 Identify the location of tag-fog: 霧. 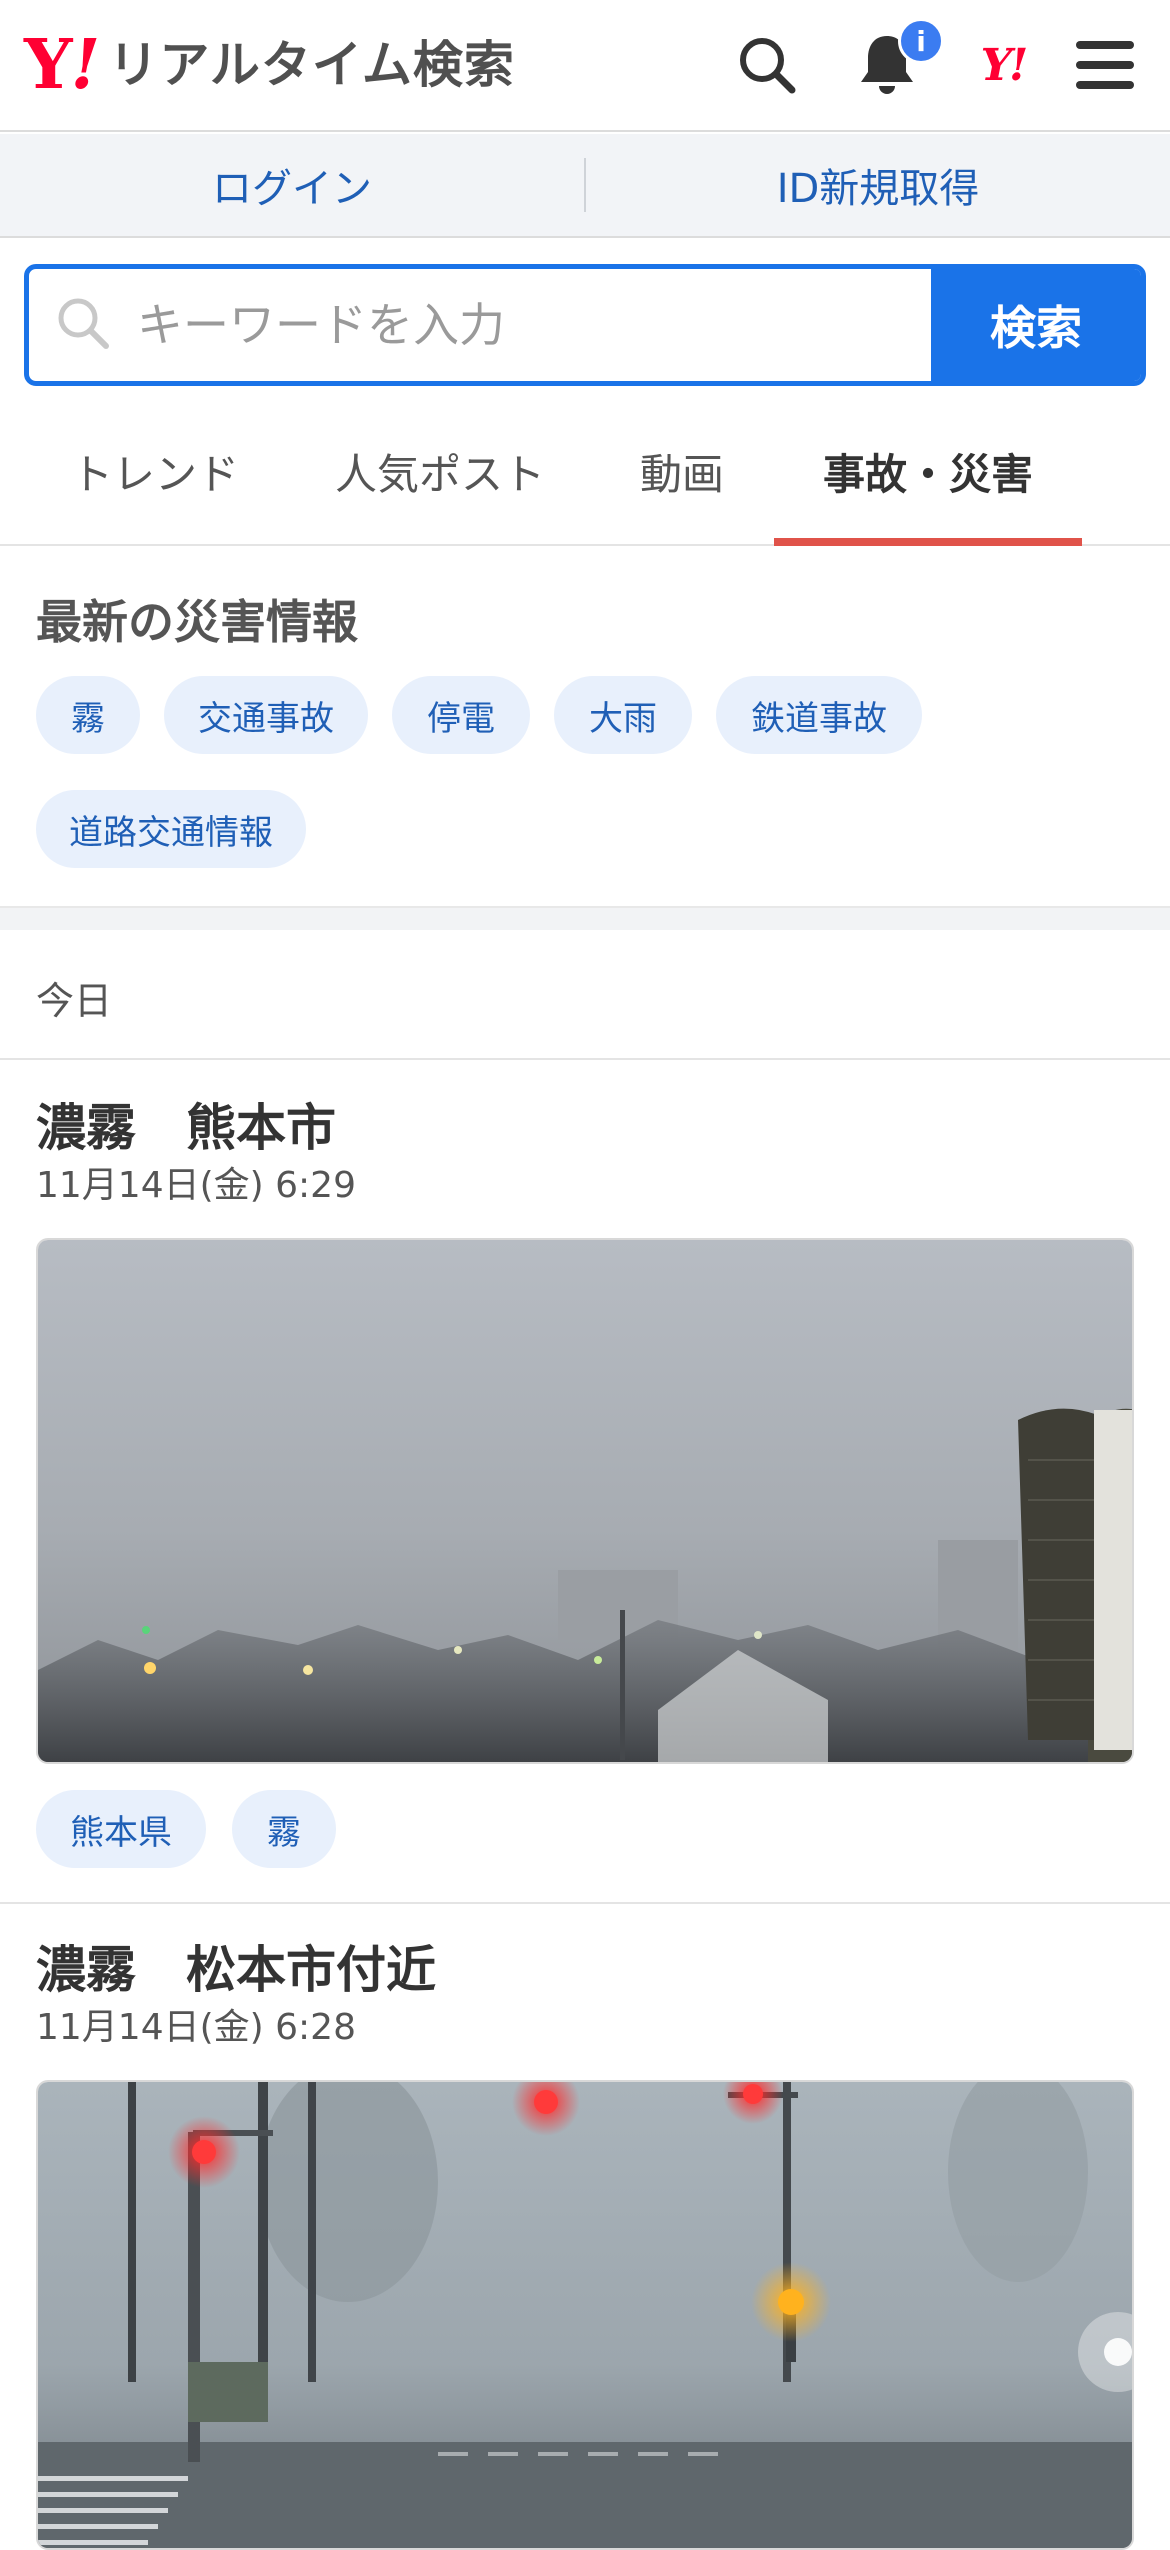
(284, 1829).